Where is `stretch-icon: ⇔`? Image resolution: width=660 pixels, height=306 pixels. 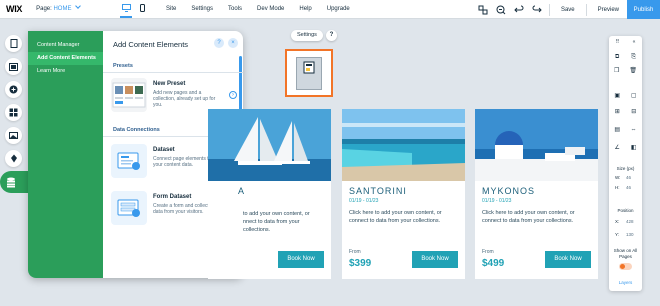 stretch-icon: ⇔ is located at coordinates (634, 130).